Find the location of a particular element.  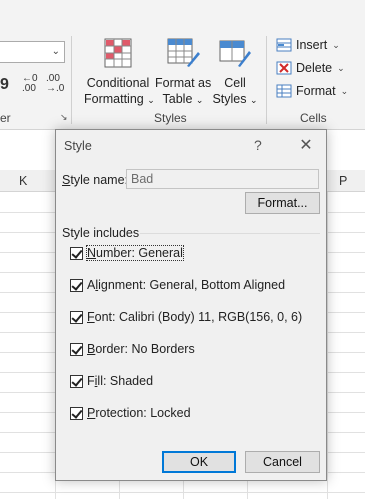

format-as-table-line1: Format as is located at coordinates (183, 83).